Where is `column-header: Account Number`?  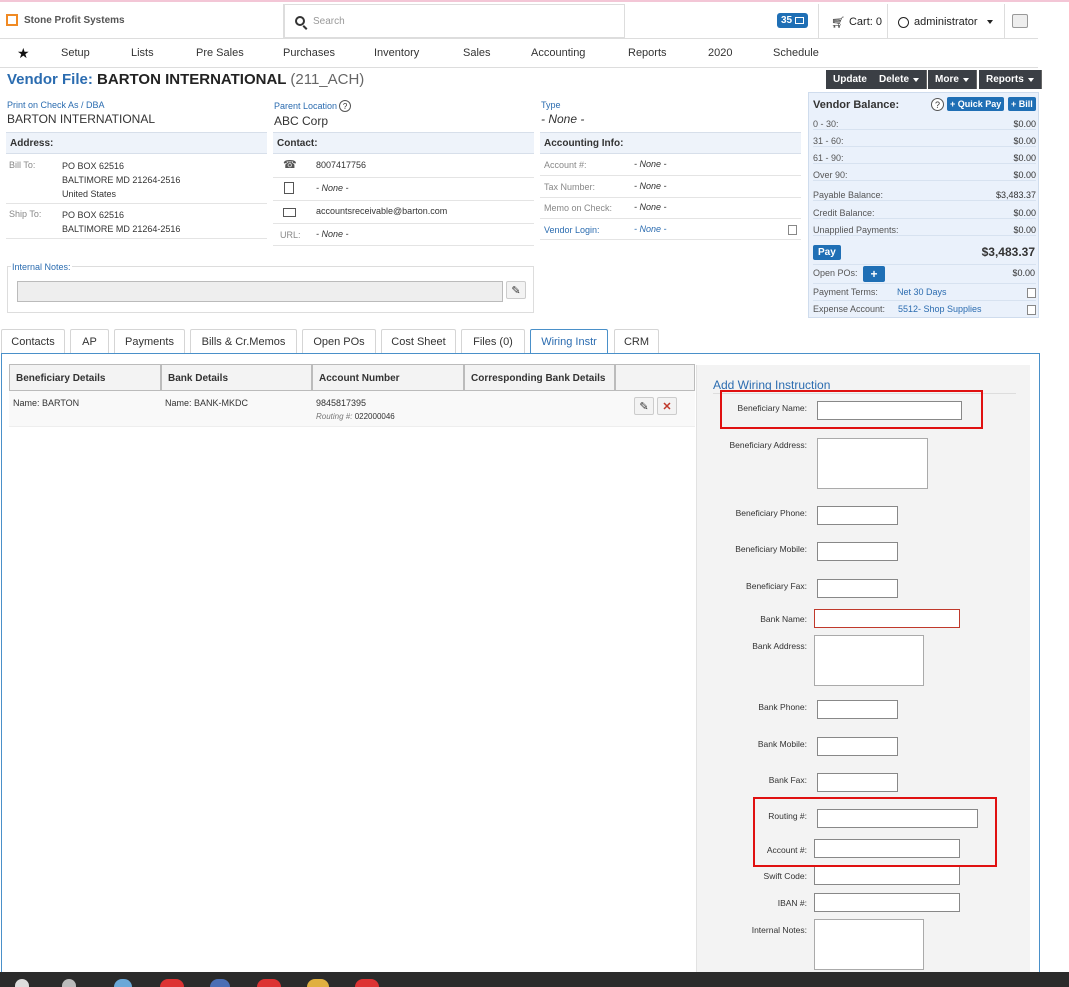 column-header: Account Number is located at coordinates (388, 377).